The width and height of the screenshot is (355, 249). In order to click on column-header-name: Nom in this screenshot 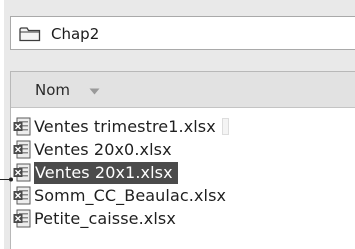, I will do `click(183, 90)`.